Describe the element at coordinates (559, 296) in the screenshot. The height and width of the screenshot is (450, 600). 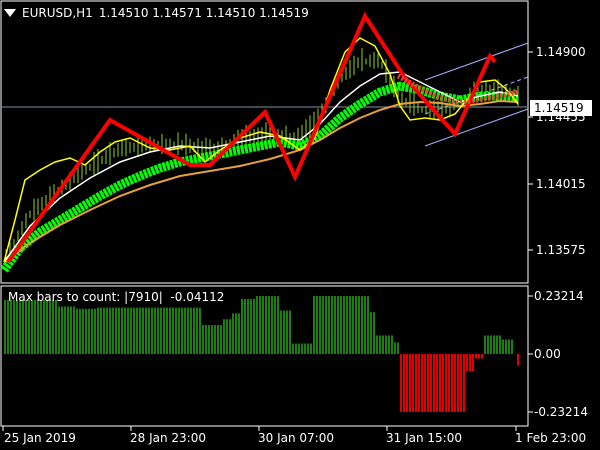
I see `indicator-tick-top: 0.23214` at that location.